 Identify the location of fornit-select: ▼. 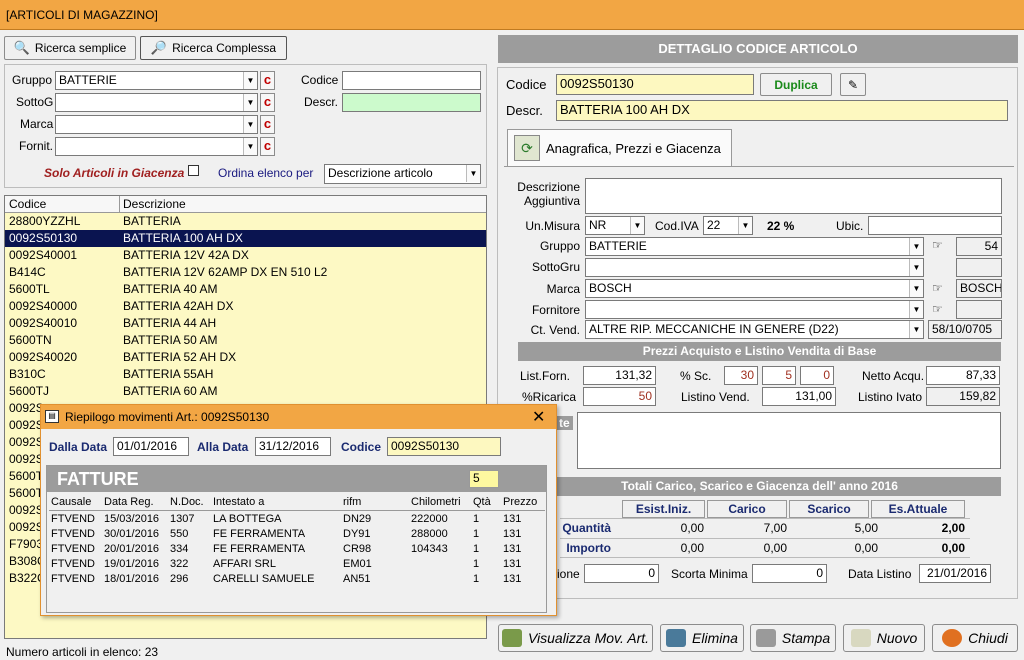
(156, 146).